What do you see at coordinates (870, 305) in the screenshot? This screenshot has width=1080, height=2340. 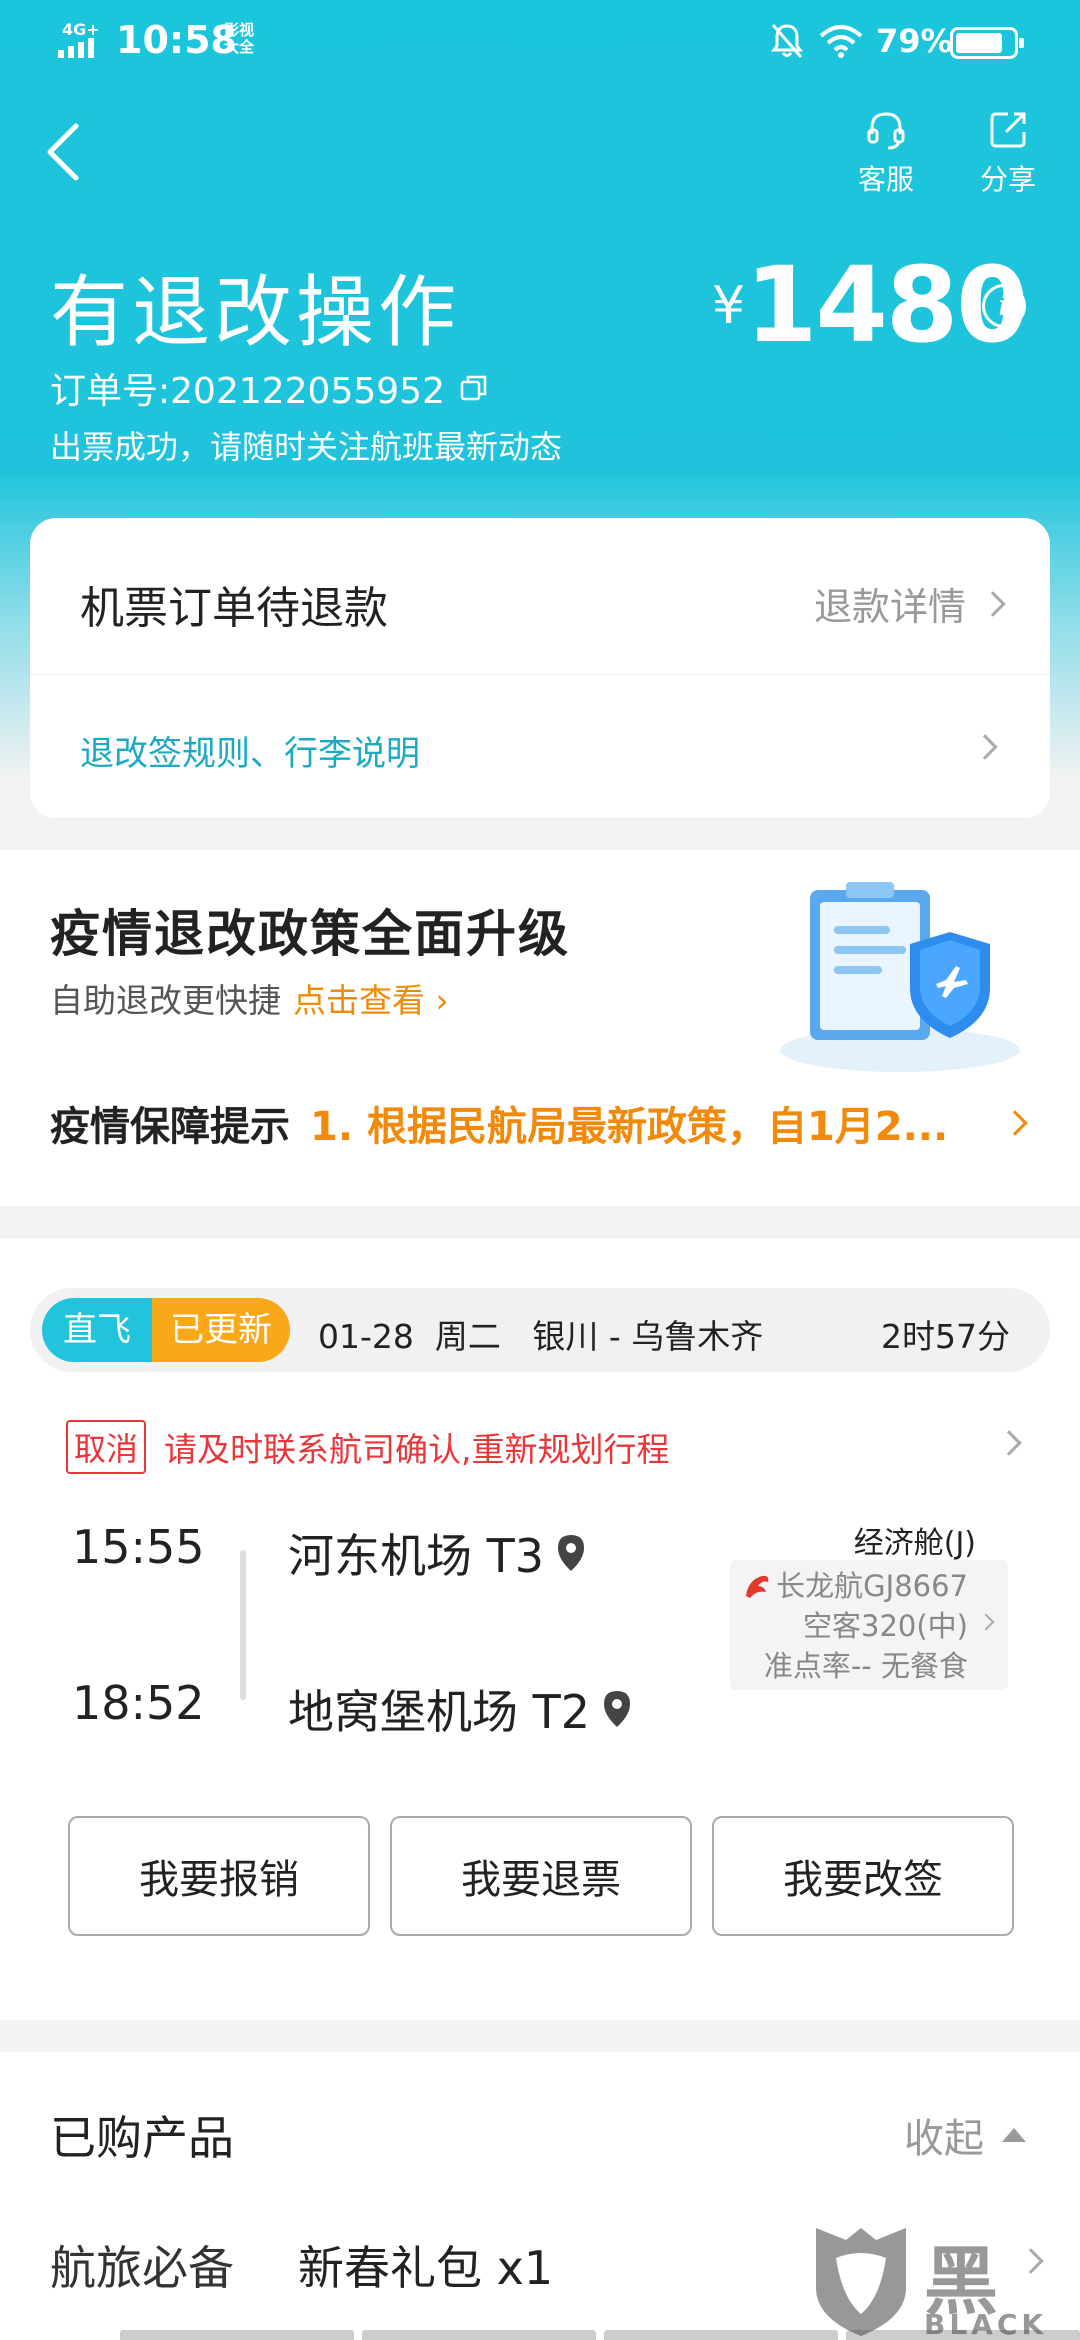 I see `order-price: ¥1480` at bounding box center [870, 305].